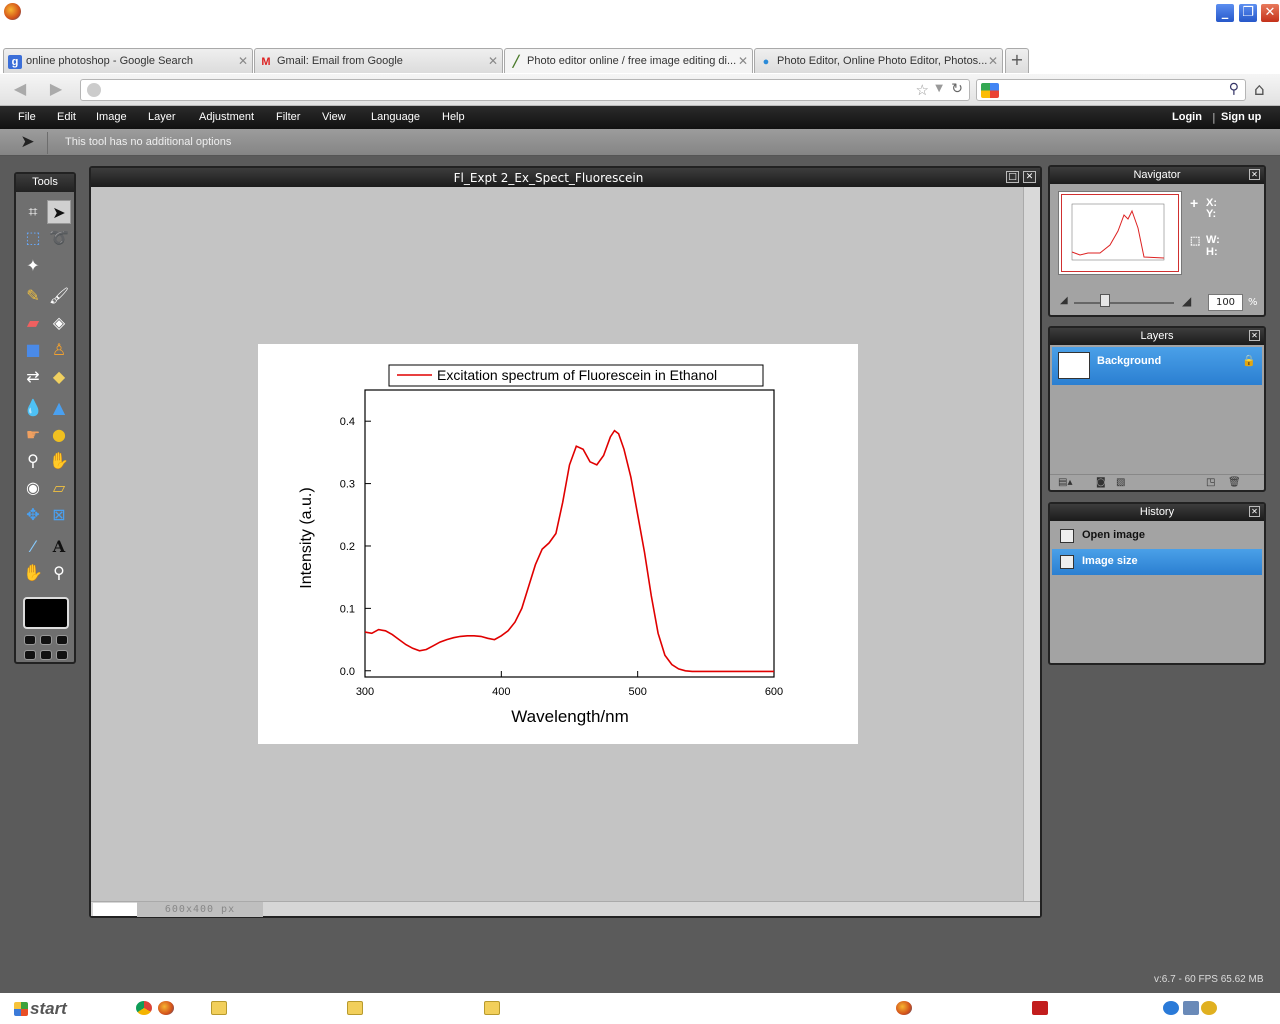  Describe the element at coordinates (59, 323) in the screenshot. I see `paint-bucket-icon: ◈` at that location.